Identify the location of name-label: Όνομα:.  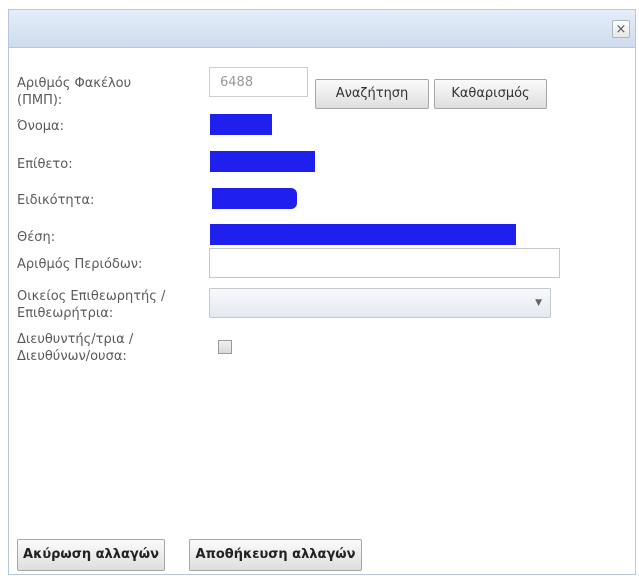
(40, 126).